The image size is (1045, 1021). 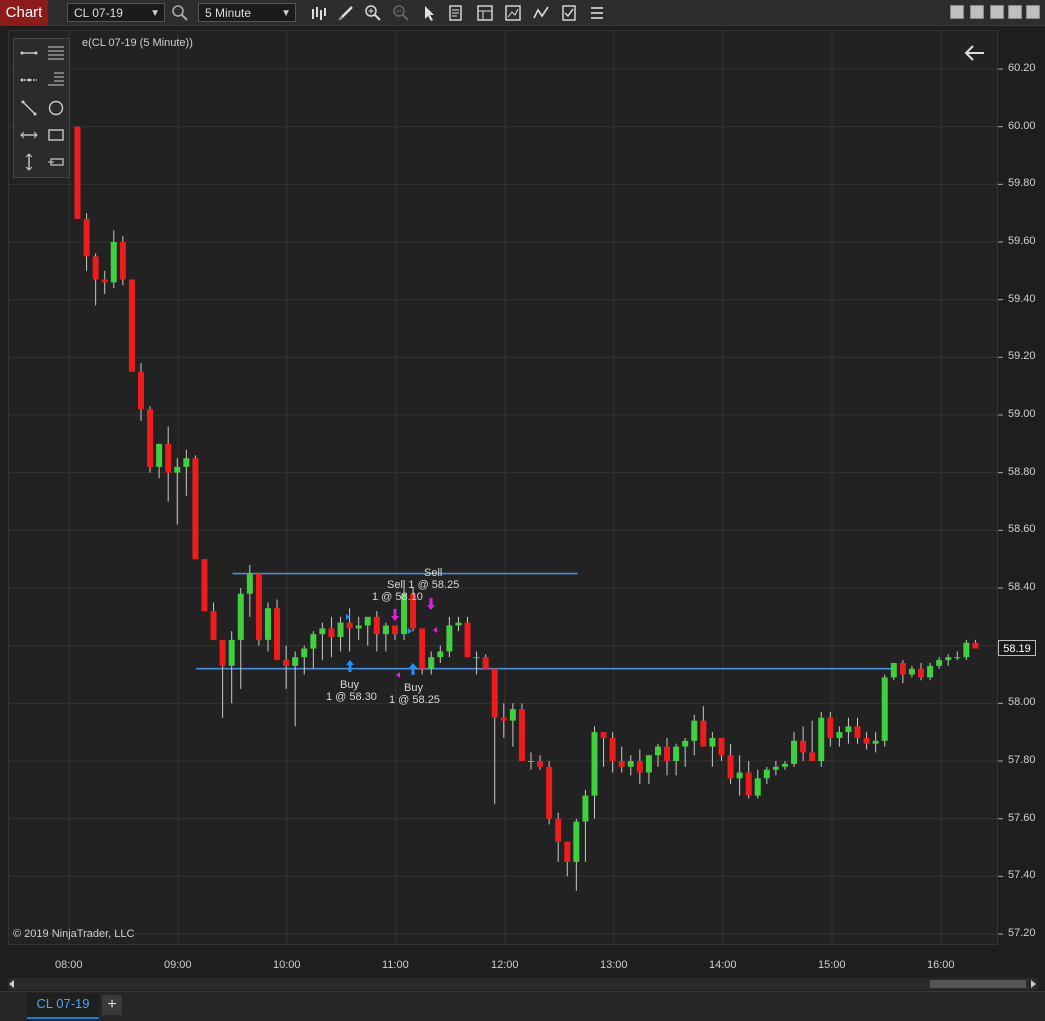 I want to click on horizontal-scrollbar, so click(x=523, y=984).